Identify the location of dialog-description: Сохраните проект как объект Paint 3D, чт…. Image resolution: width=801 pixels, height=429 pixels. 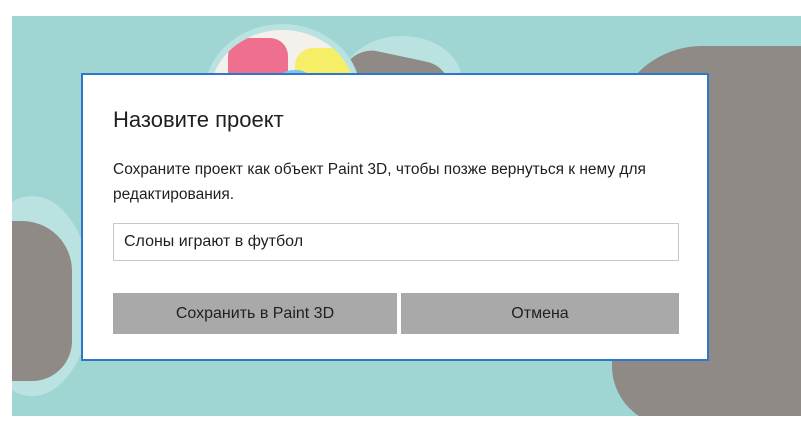
(379, 182).